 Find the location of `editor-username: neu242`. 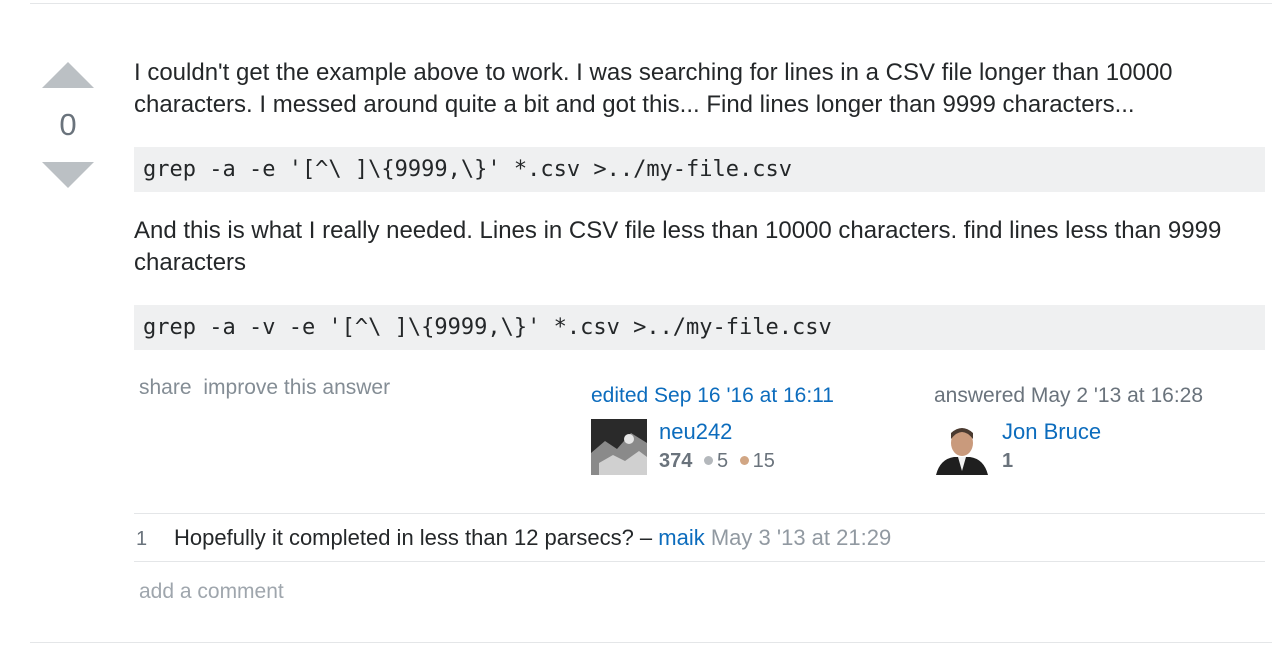

editor-username: neu242 is located at coordinates (695, 432).